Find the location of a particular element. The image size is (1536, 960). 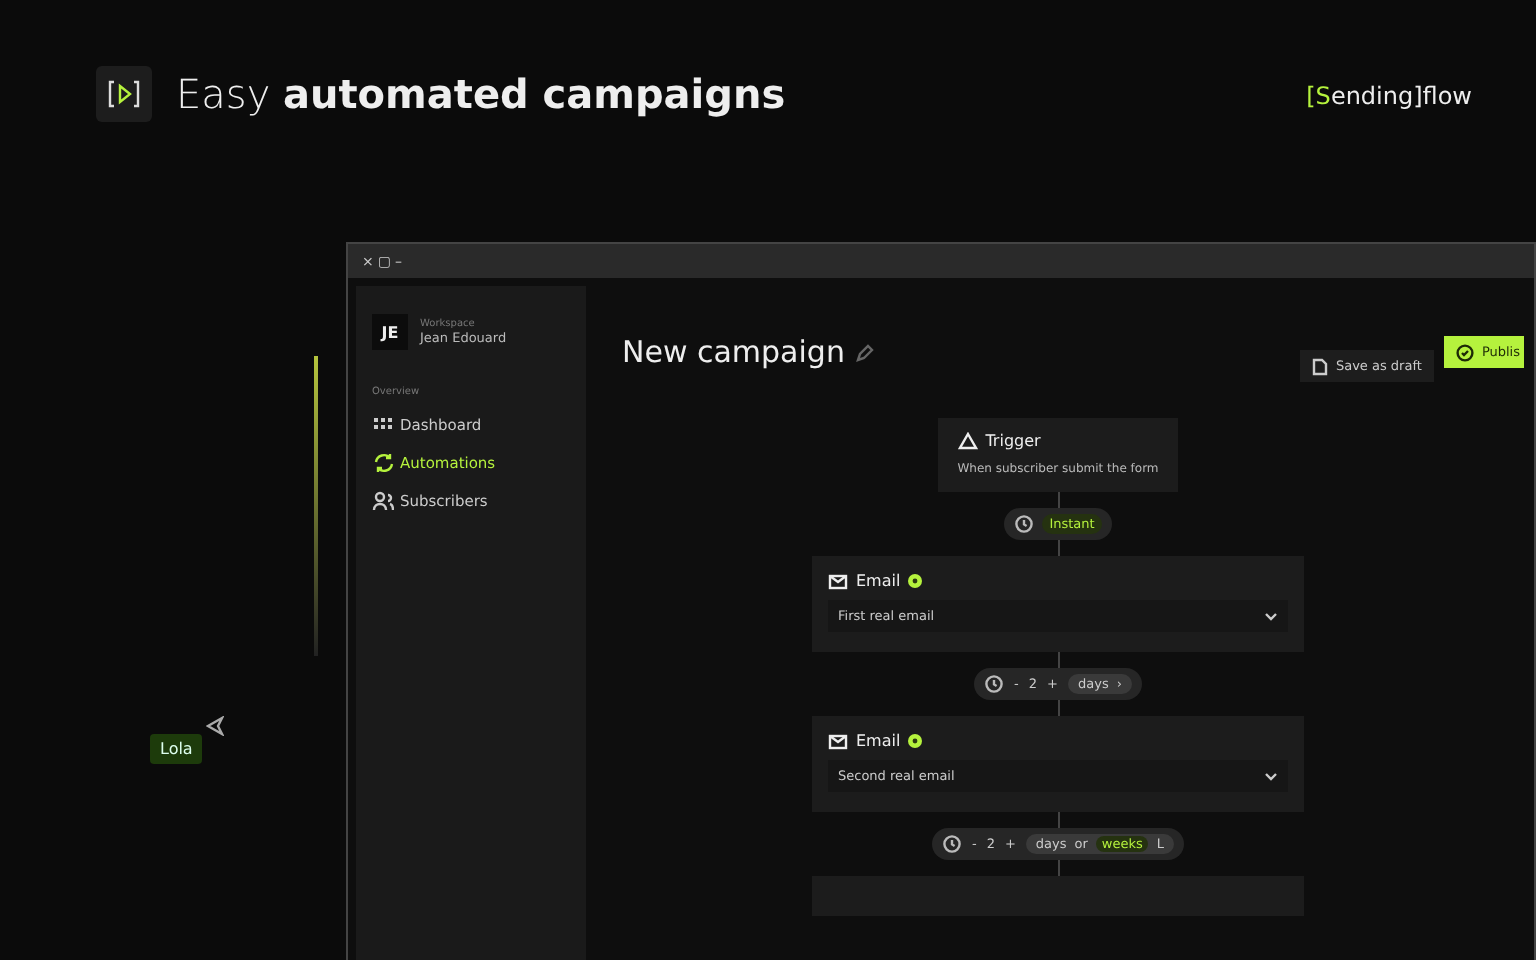

brand-logo: [Sending]flow is located at coordinates (1389, 96).